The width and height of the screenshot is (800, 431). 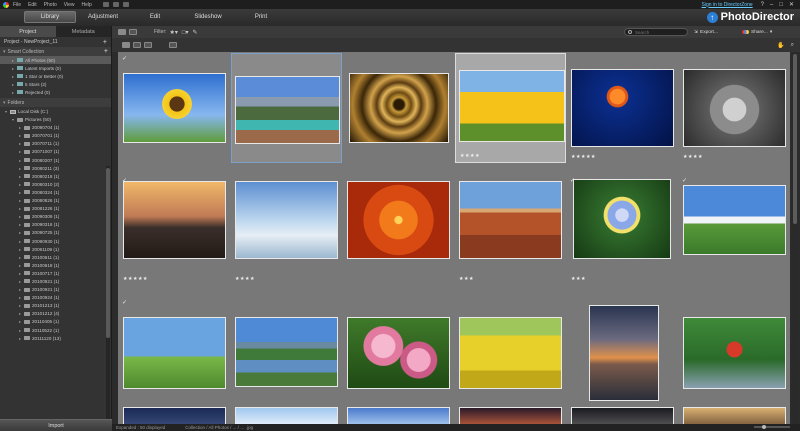 I want to click on folder-item: ▸ 20110405 (1), so click(x=55, y=322).